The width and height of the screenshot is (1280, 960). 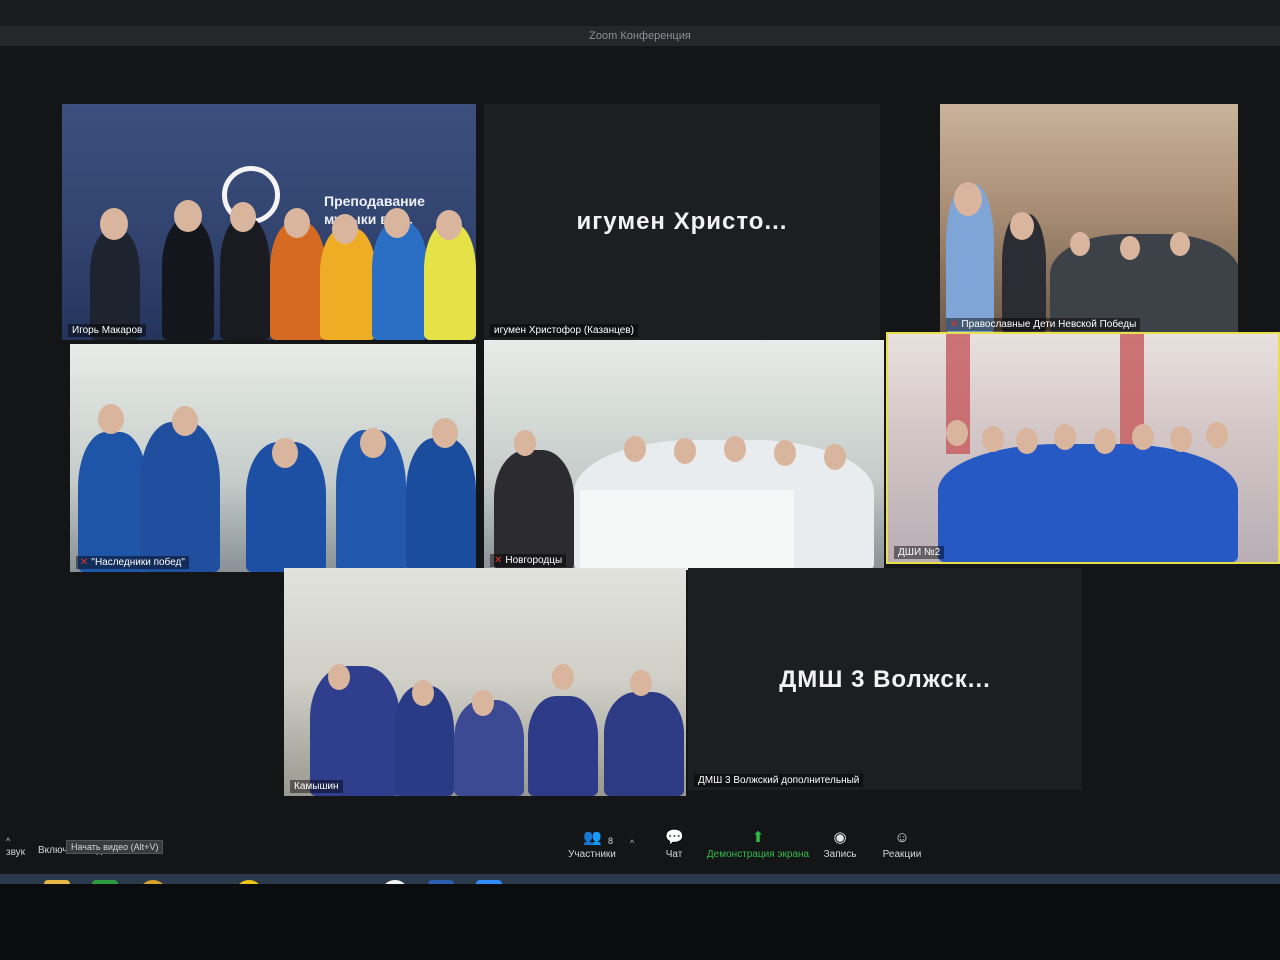 What do you see at coordinates (779, 780) in the screenshot?
I see `participant-name: ДМШ 3 Волжский дополнительный` at bounding box center [779, 780].